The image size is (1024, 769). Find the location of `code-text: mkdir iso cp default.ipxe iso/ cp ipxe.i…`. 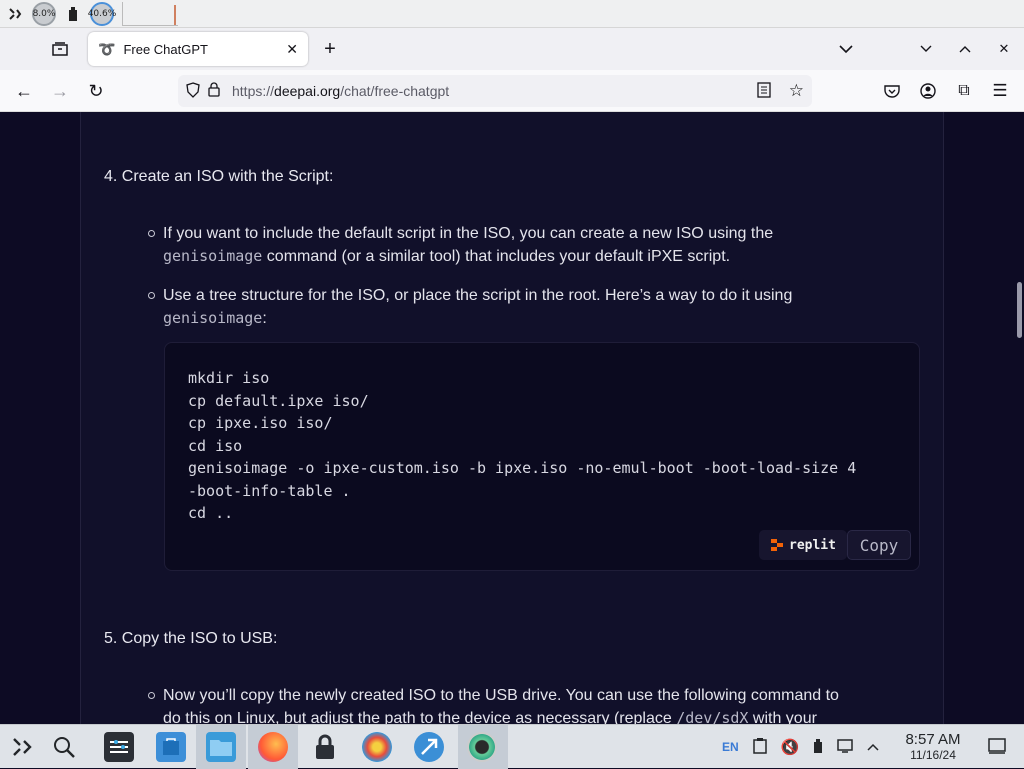

code-text: mkdir iso cp default.ipxe iso/ cp ipxe.i… is located at coordinates (522, 446).